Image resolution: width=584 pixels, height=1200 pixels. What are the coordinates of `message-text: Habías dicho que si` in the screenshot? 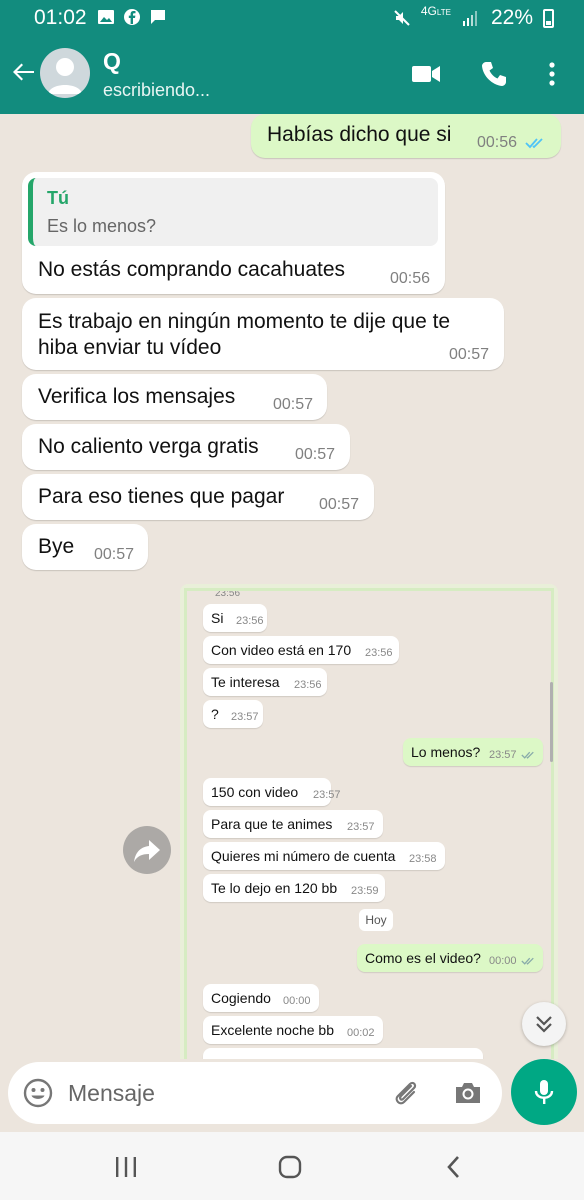 It's located at (359, 134).